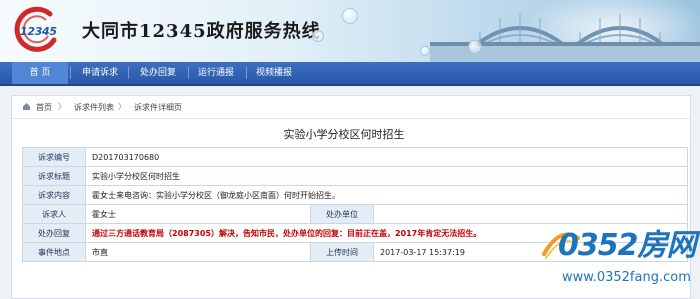 The height and width of the screenshot is (299, 700). Describe the element at coordinates (386, 157) in the screenshot. I see `request-number-value: D201703170680` at that location.